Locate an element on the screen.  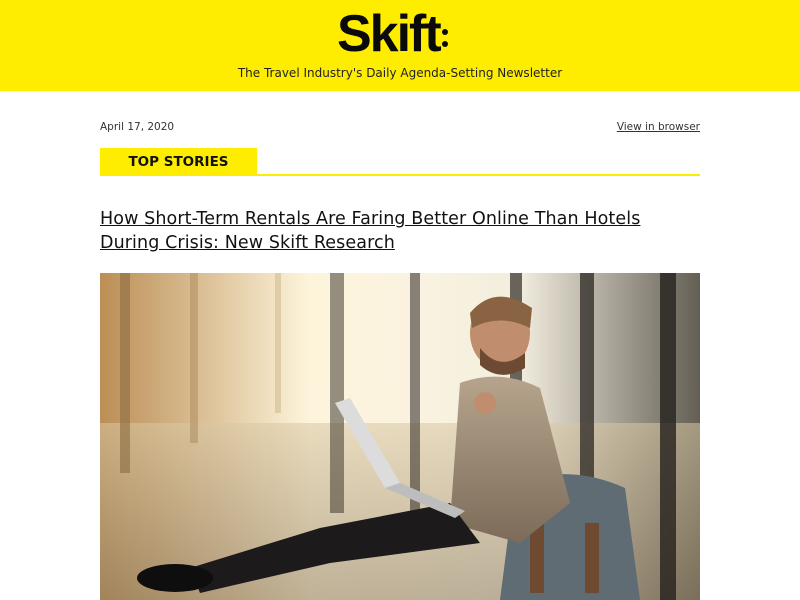
issue-date: April 17, 2020 is located at coordinates (137, 127).